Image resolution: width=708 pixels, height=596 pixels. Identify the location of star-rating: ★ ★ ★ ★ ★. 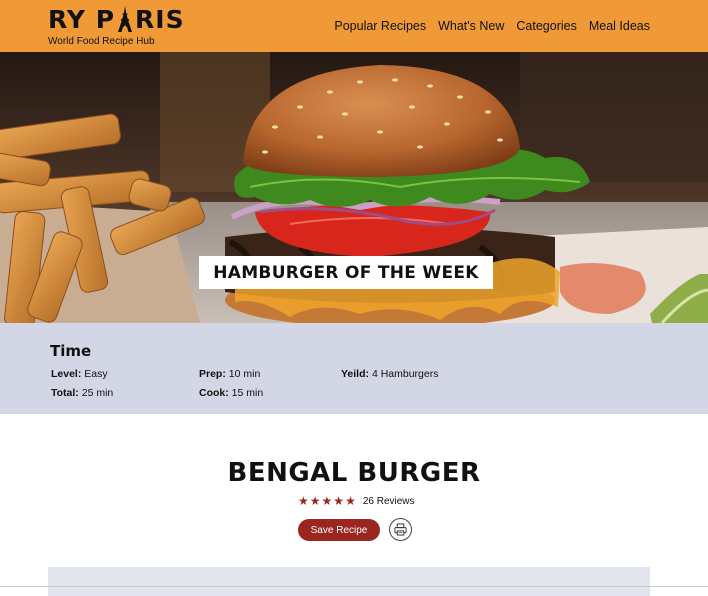
(327, 501).